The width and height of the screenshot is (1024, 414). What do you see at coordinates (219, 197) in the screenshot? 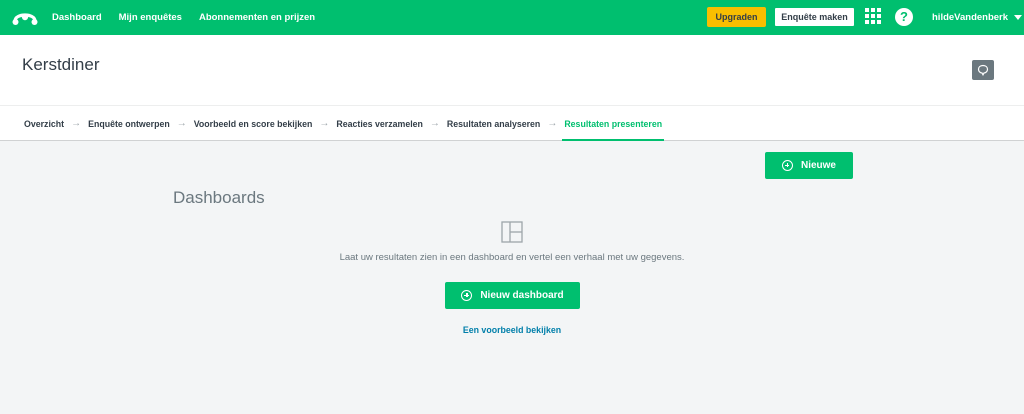
I see `dashboards-heading: Dashboards` at bounding box center [219, 197].